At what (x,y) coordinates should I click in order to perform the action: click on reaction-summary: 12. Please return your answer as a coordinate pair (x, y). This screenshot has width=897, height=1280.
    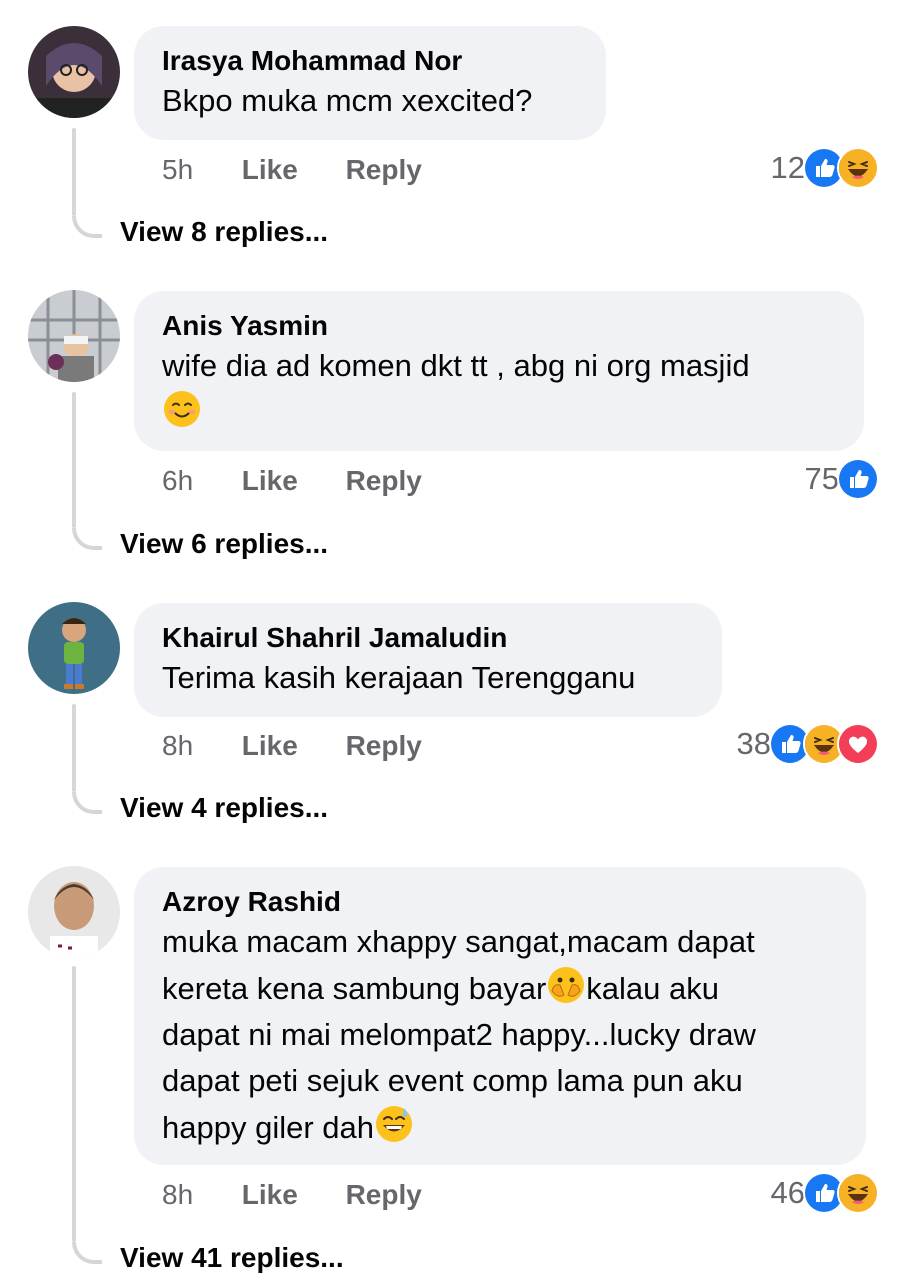
    Looking at the image, I should click on (824, 168).